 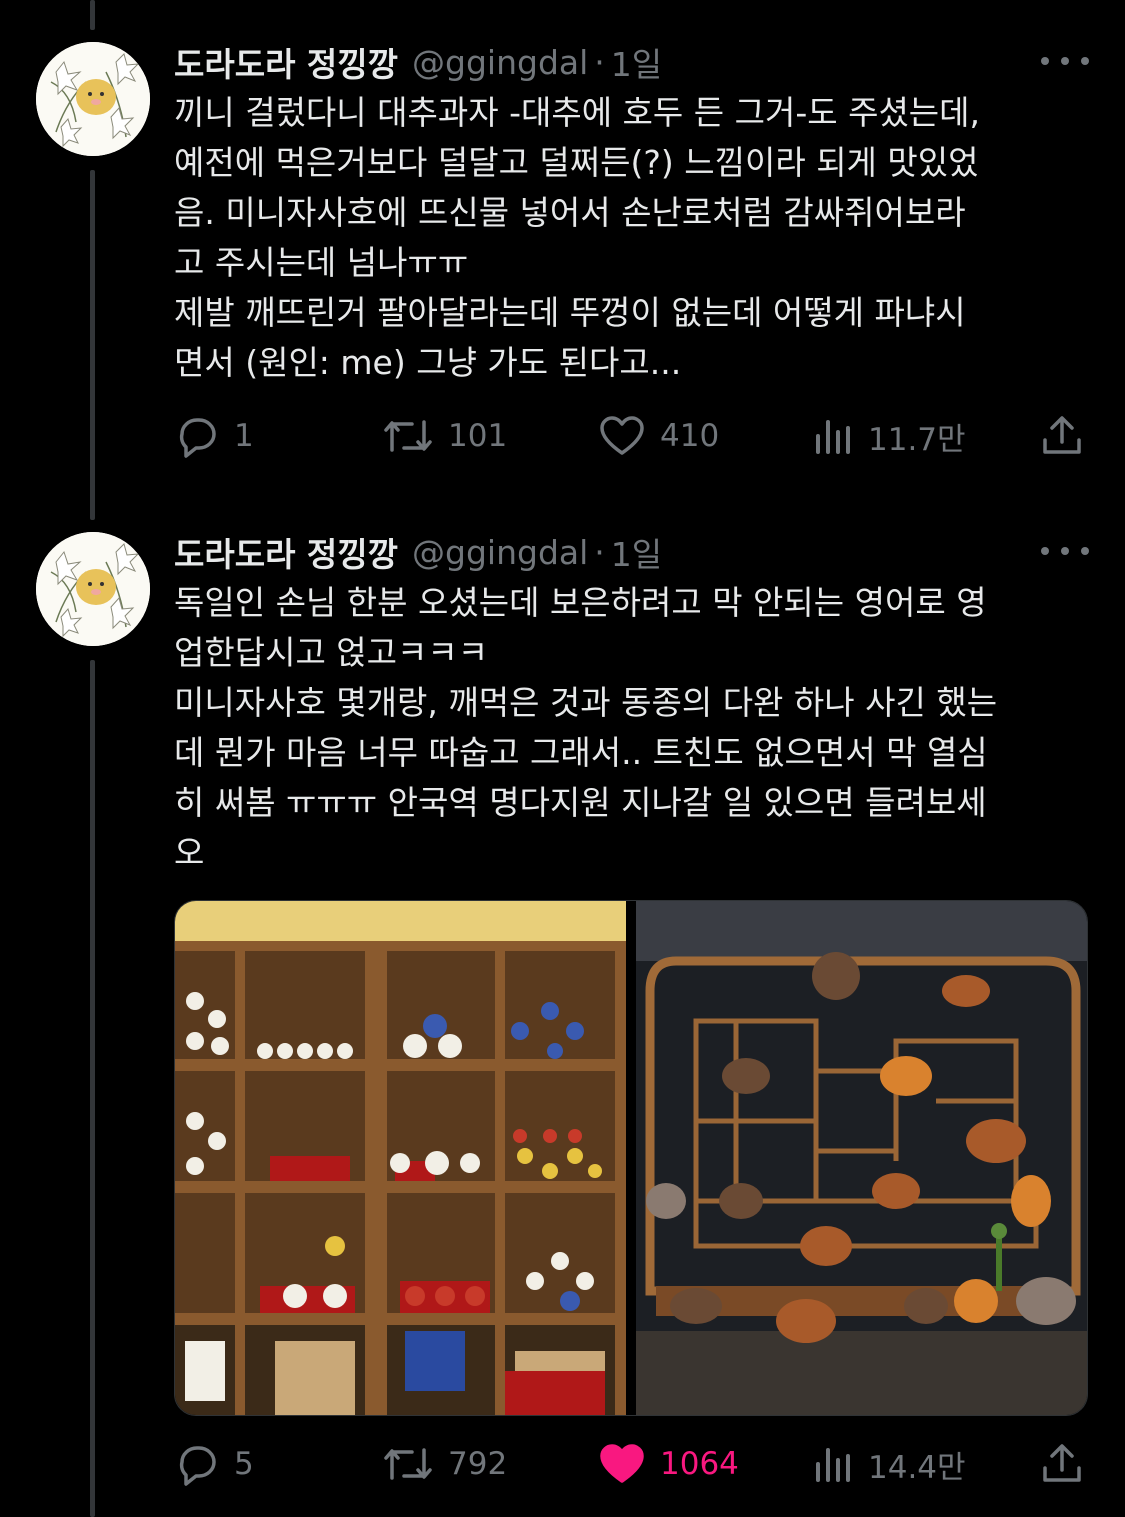 I want to click on views-count: 11.7만, so click(x=917, y=439).